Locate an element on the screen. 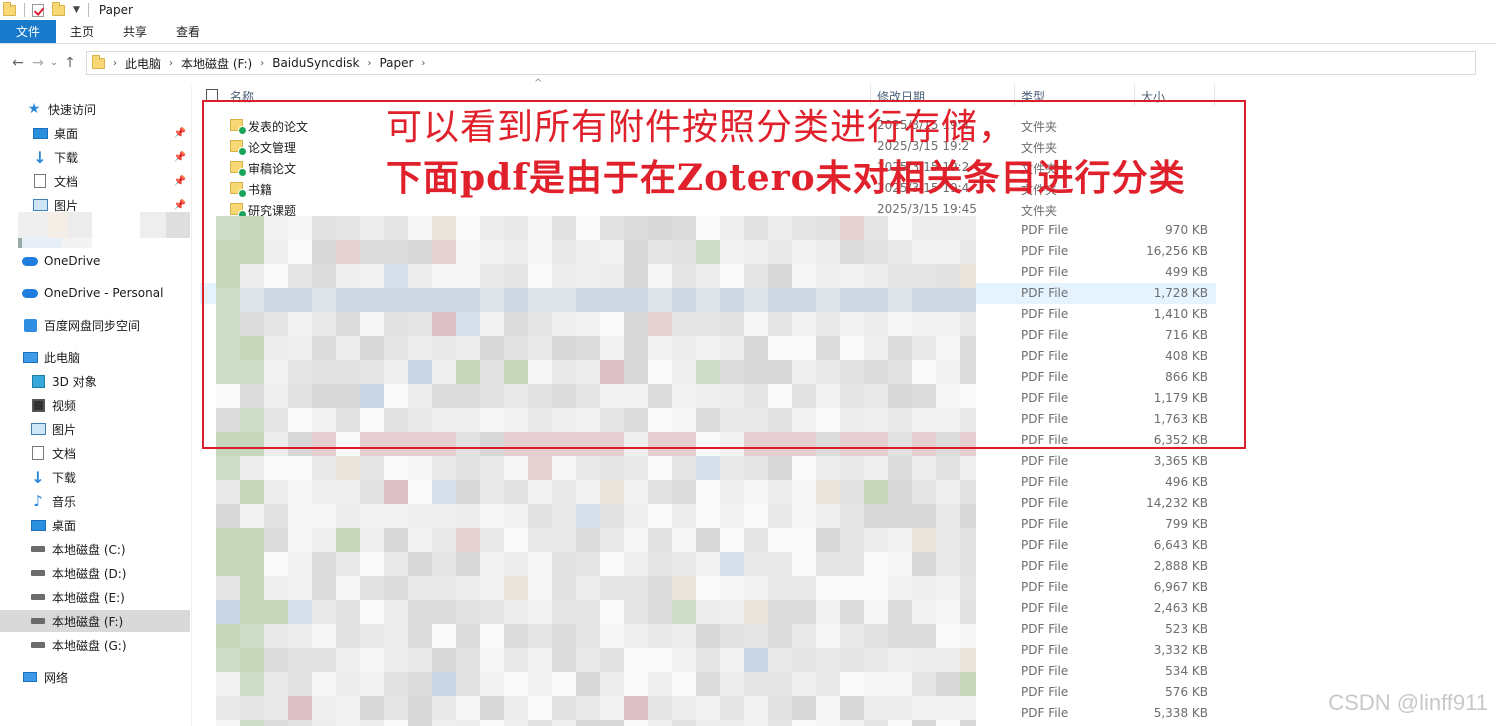 Image resolution: width=1496 pixels, height=726 pixels. sidebar-item-drive-f: 本地磁盘 (F:) is located at coordinates (95, 621).